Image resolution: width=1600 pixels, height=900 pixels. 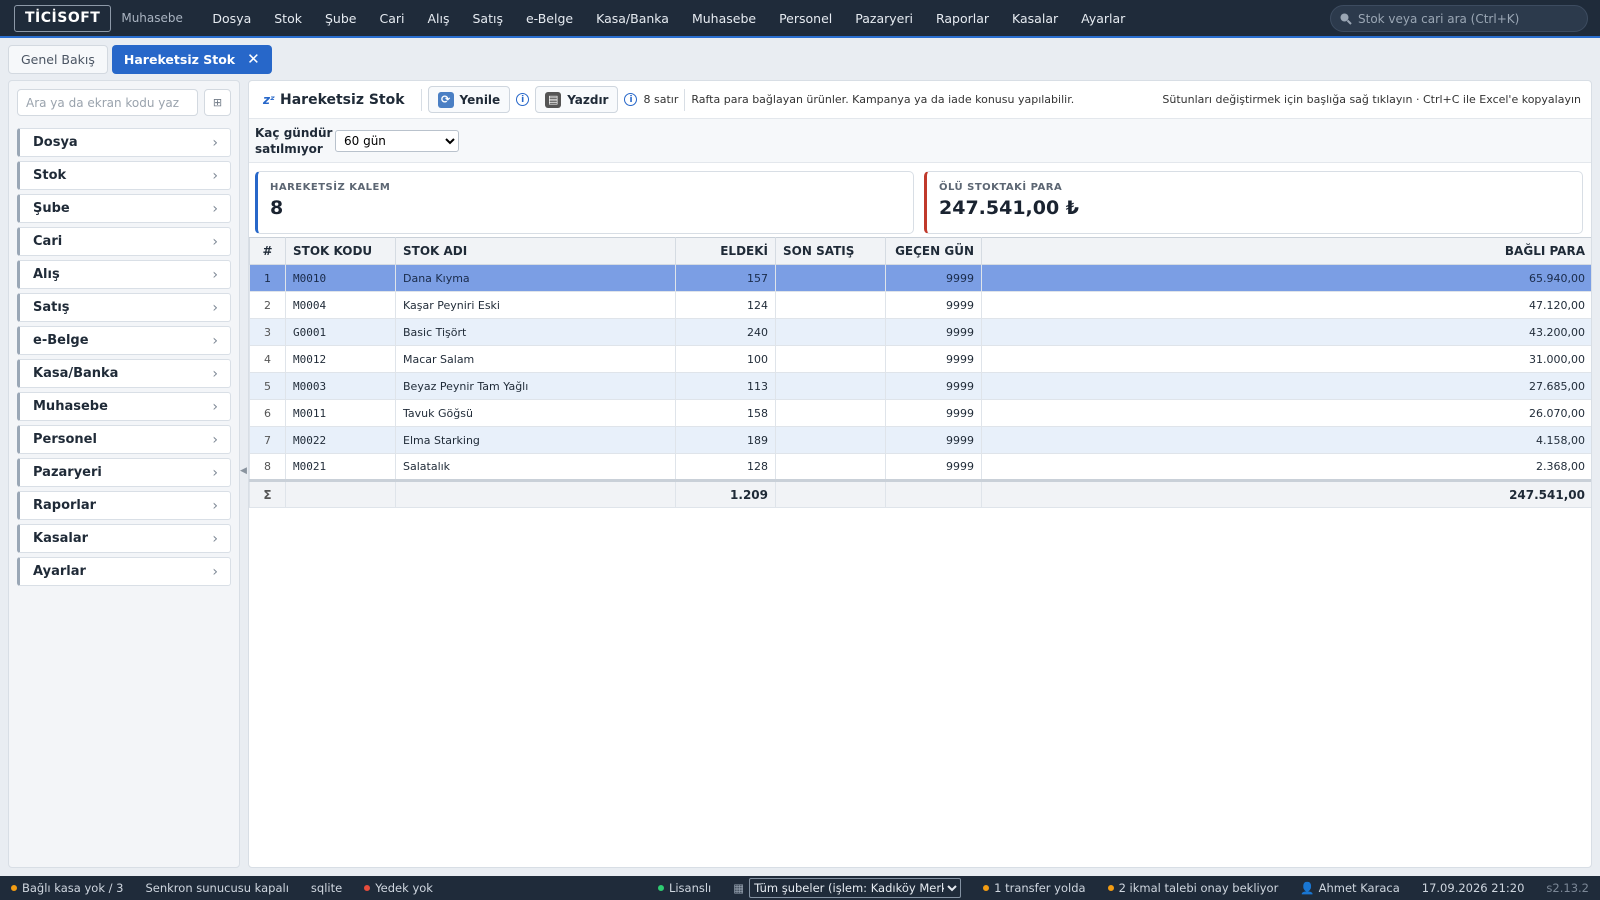 What do you see at coordinates (124, 274) in the screenshot?
I see `sidebar-item-alis: Alış ›` at bounding box center [124, 274].